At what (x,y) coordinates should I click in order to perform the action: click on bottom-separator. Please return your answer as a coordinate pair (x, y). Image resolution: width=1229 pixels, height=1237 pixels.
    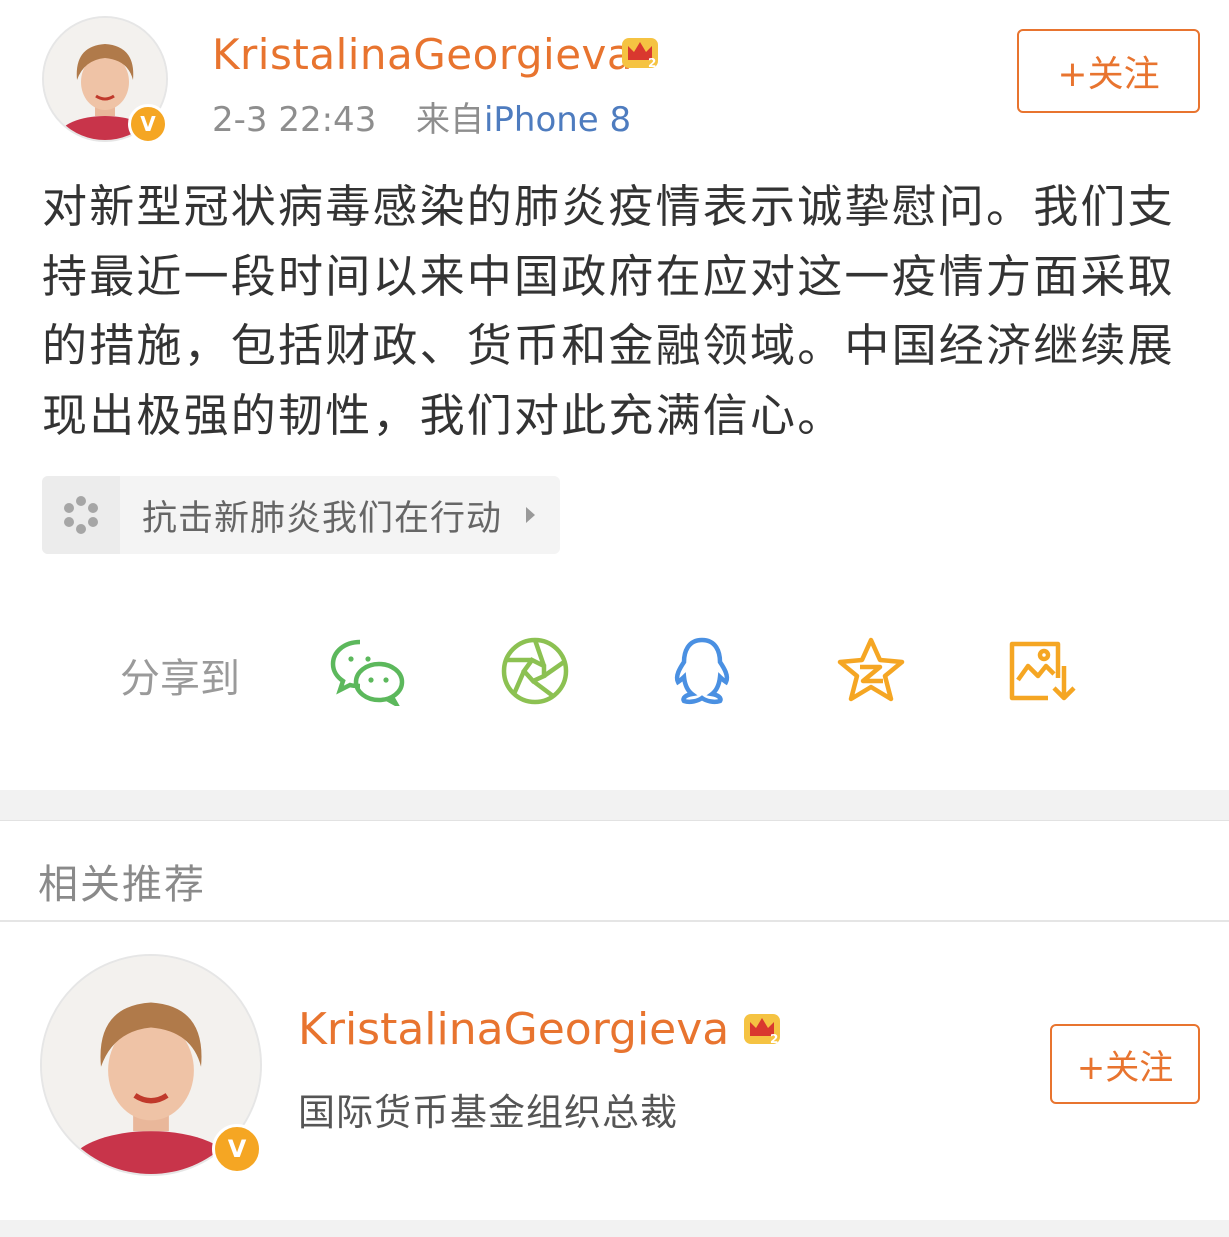
    Looking at the image, I should click on (614, 1228).